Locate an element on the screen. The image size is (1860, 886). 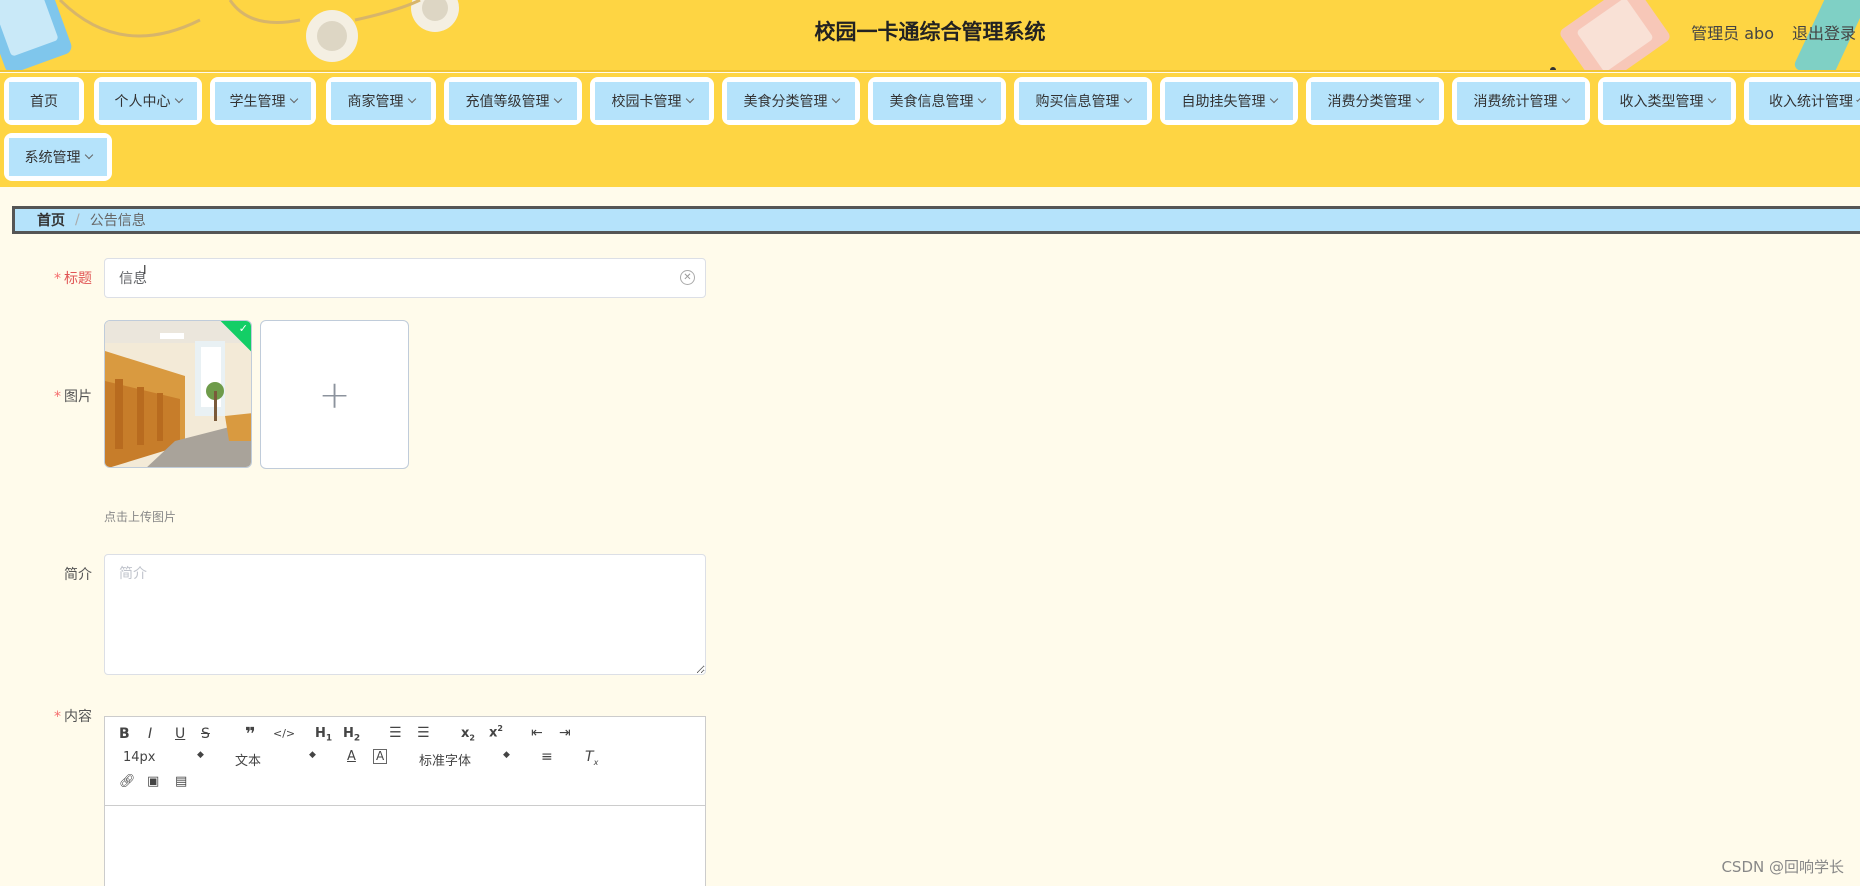
nav-item-label: 个人中心 is located at coordinates (142, 102).